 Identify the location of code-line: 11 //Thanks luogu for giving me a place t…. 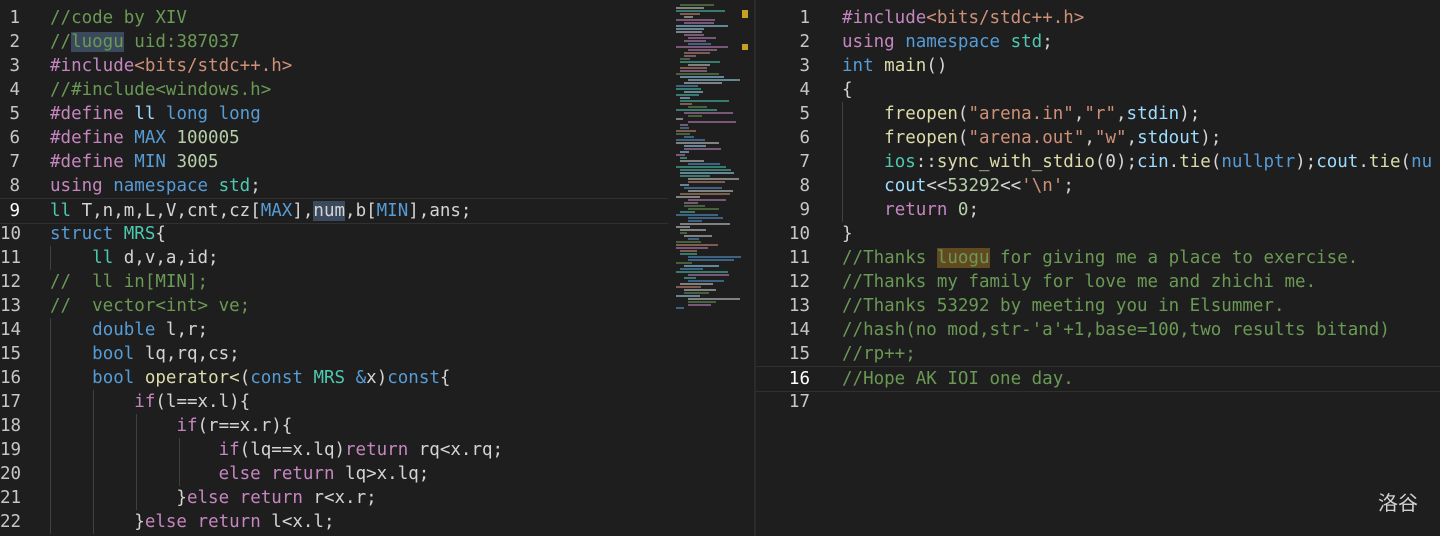
(1098, 258).